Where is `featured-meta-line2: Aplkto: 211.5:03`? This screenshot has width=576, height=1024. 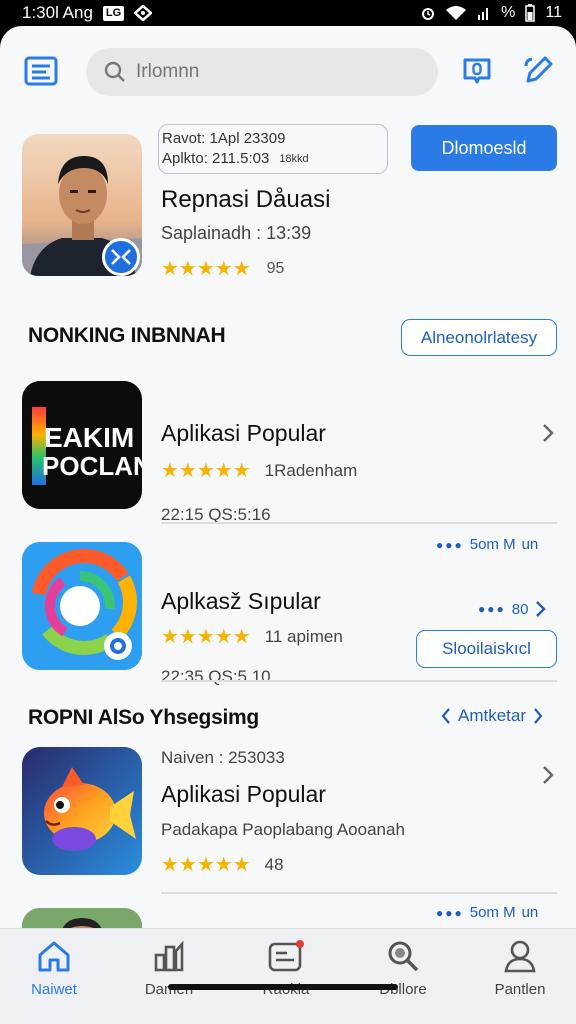
featured-meta-line2: Aplkto: 211.5:03 is located at coordinates (216, 158).